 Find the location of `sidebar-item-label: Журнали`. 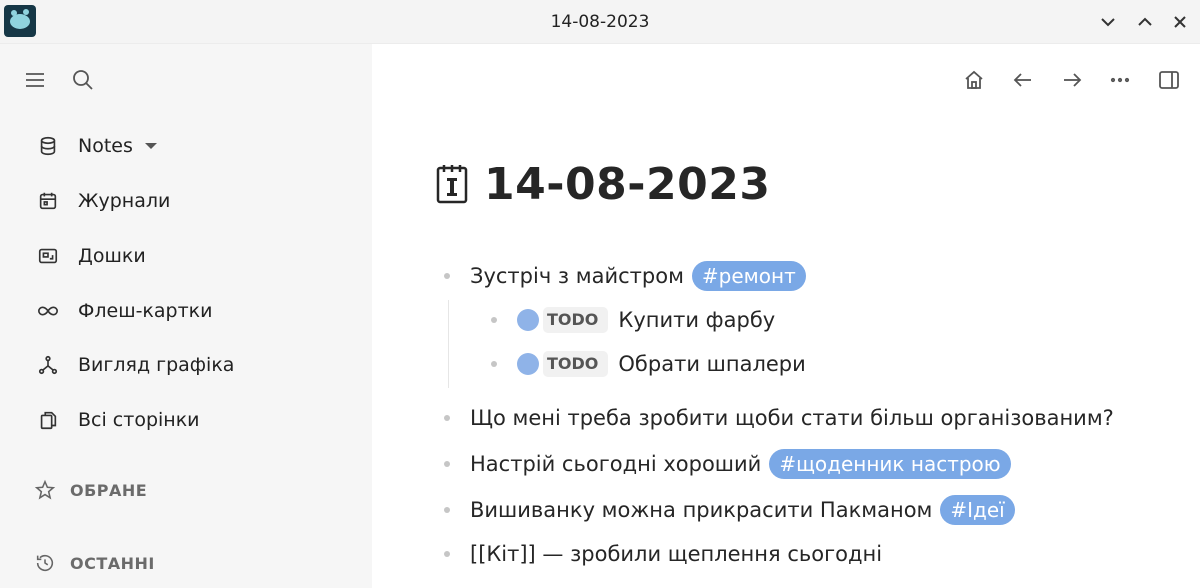

sidebar-item-label: Журнали is located at coordinates (124, 201).